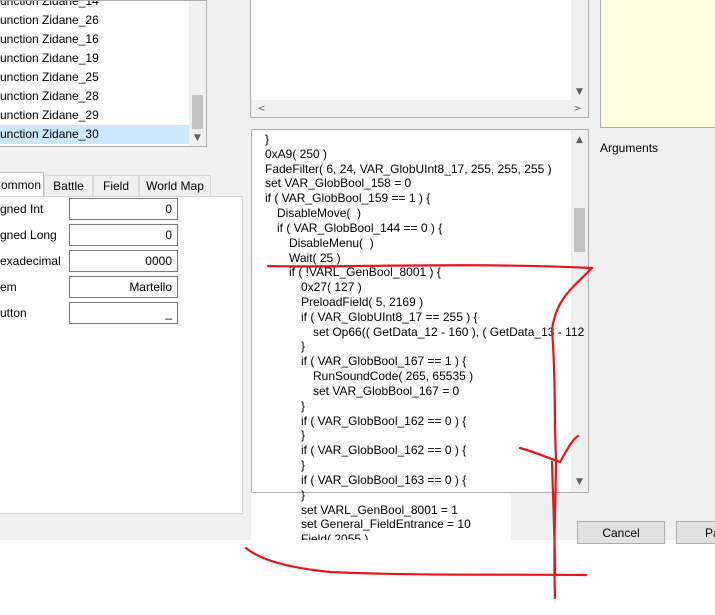 The image size is (715, 615). Describe the element at coordinates (116, 185) in the screenshot. I see `tab-field: Field` at that location.